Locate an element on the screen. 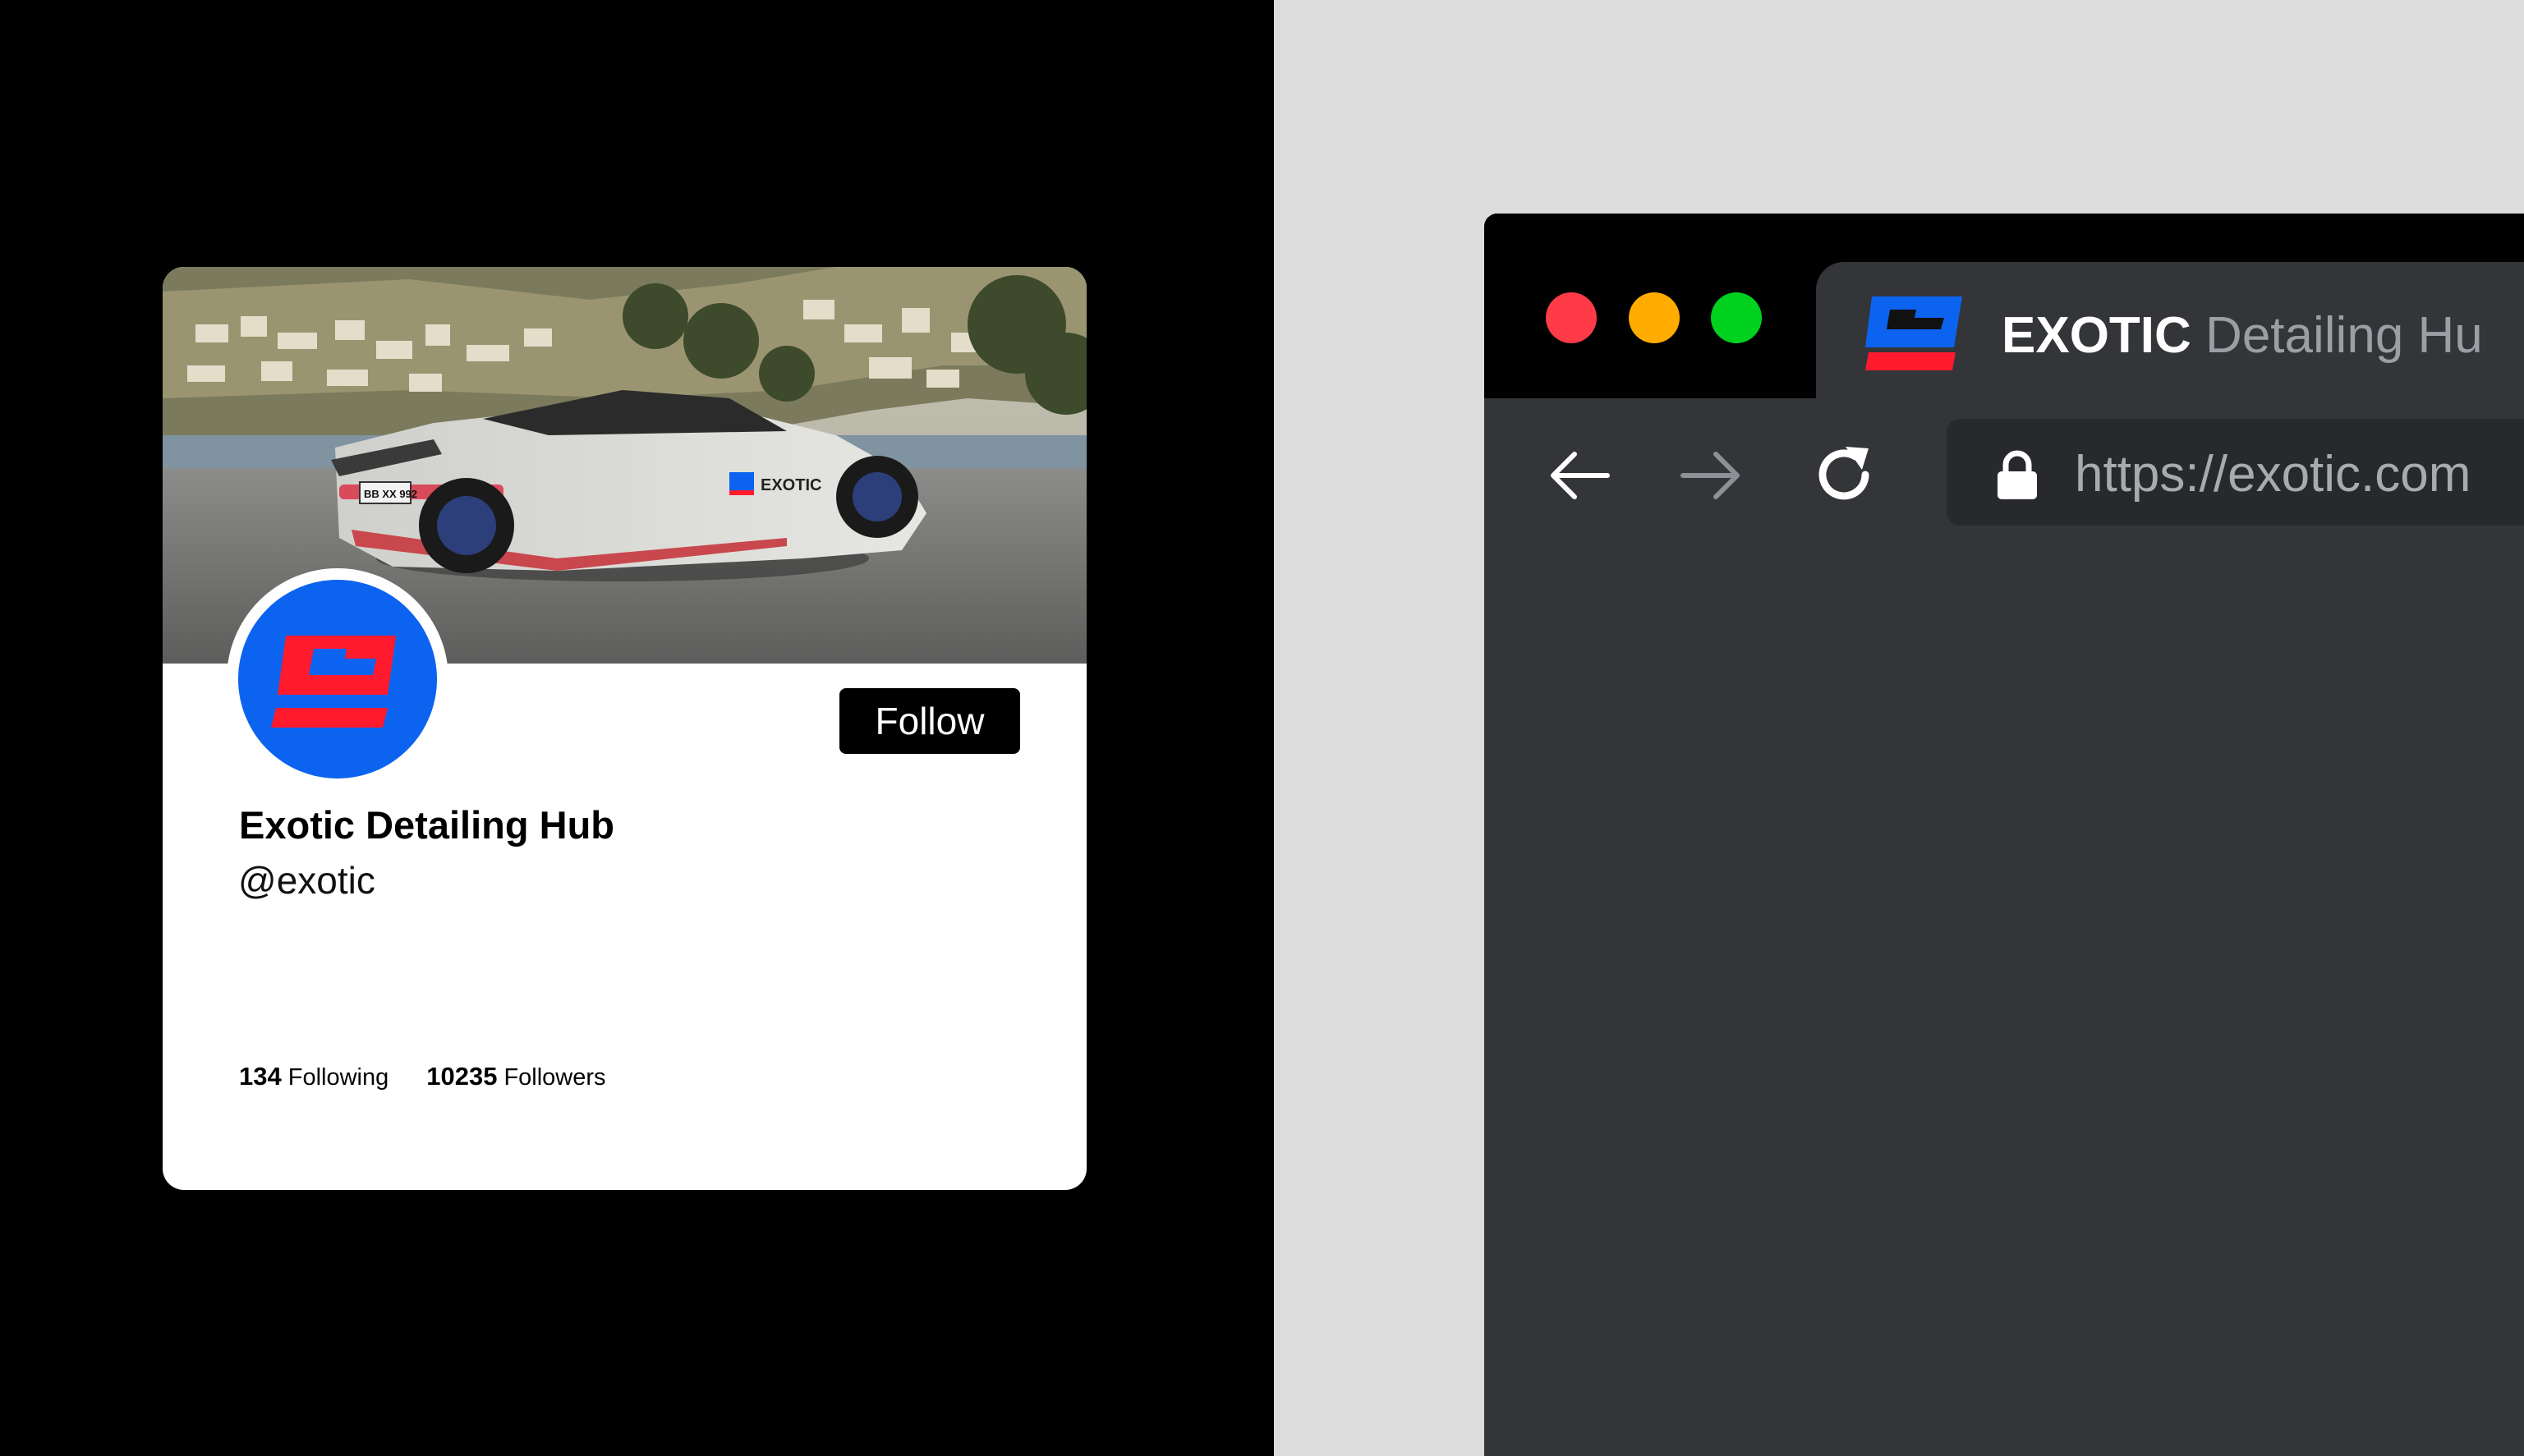 The width and height of the screenshot is (2524, 1456). tab-strip: EXOTIC Detailing Hu is located at coordinates (2004, 306).